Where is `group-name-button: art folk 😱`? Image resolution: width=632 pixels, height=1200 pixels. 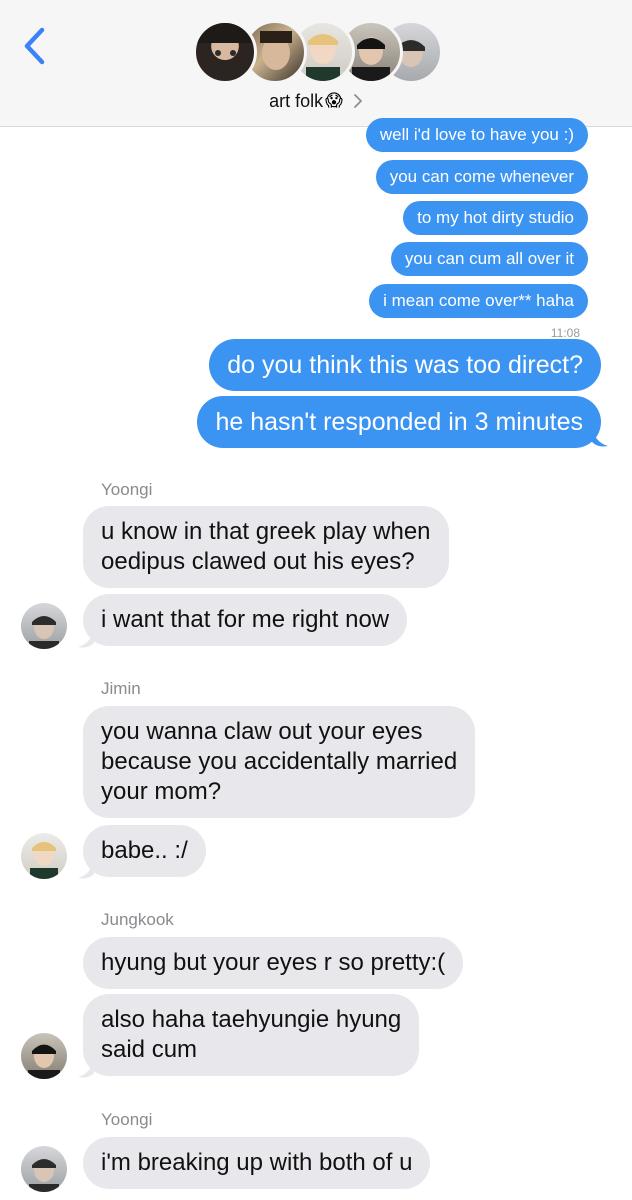 group-name-button: art folk 😱 is located at coordinates (316, 101).